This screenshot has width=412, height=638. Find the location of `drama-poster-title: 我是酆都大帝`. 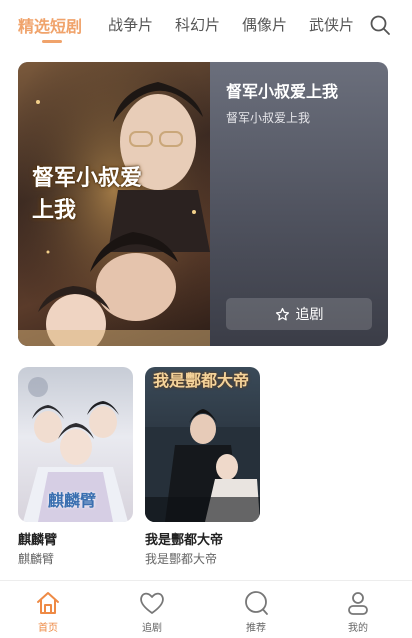

drama-poster-title: 我是酆都大帝 is located at coordinates (201, 380).